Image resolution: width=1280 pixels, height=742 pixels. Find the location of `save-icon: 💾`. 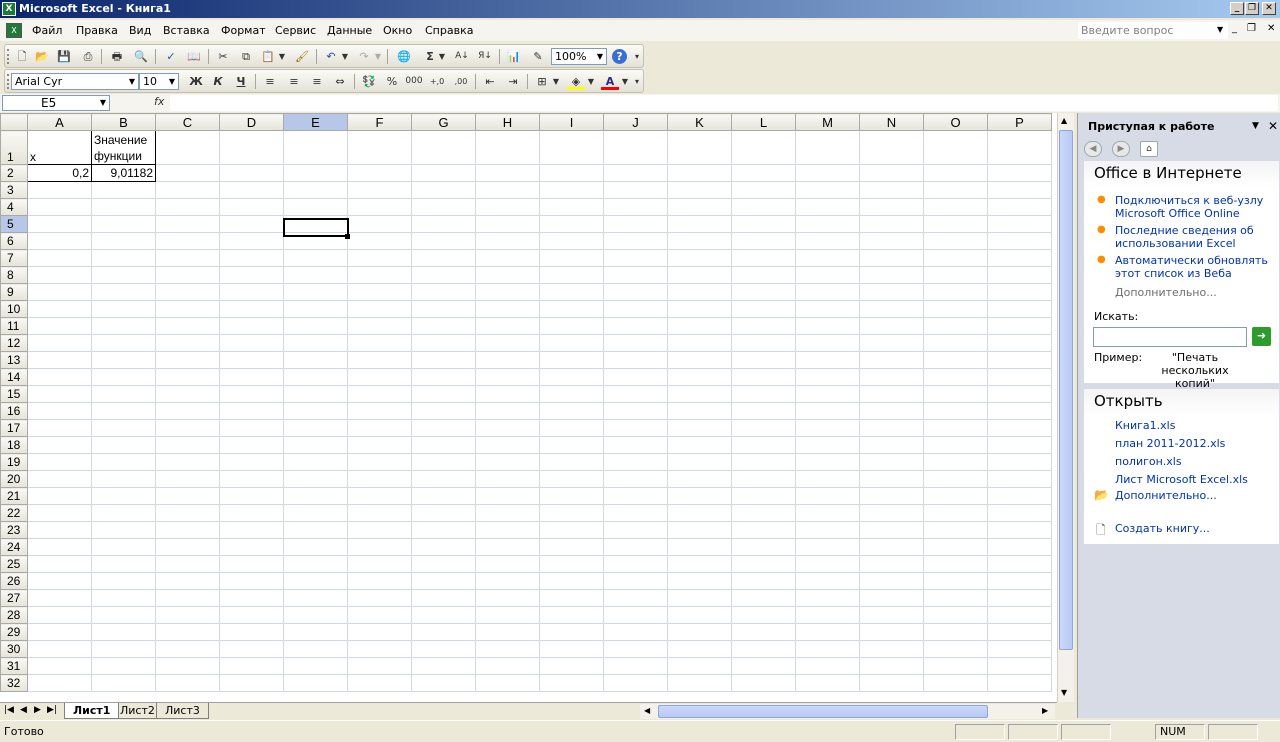

save-icon: 💾 is located at coordinates (64, 56).